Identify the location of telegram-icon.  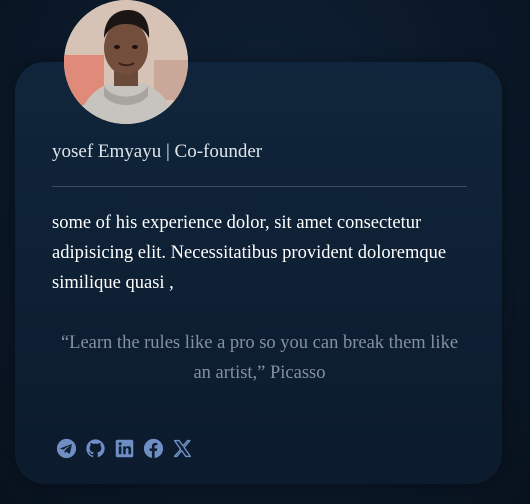
(66, 448).